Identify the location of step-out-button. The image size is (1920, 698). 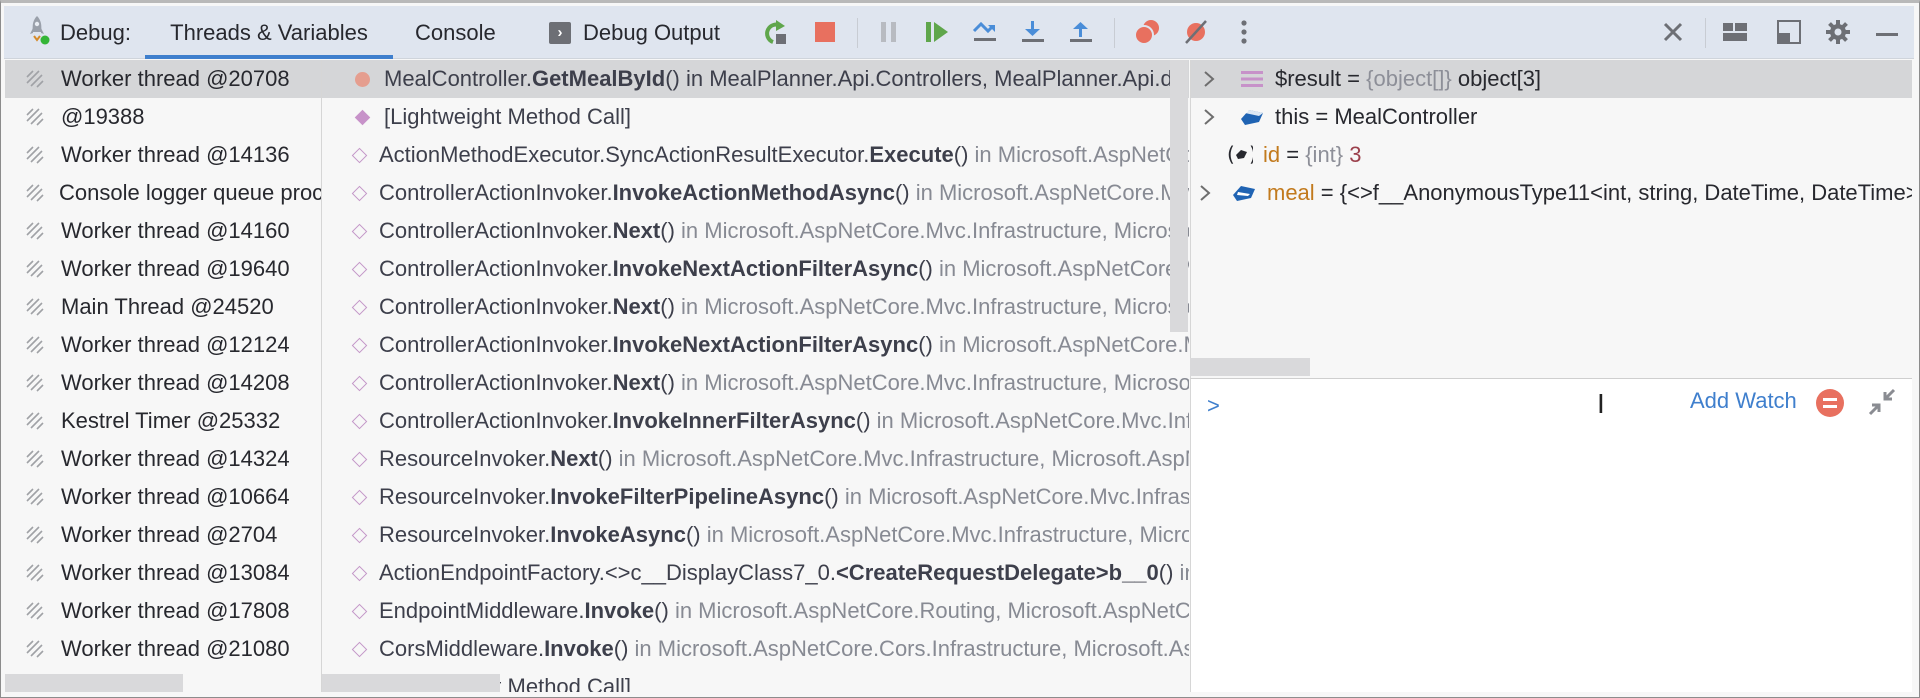
(1081, 34).